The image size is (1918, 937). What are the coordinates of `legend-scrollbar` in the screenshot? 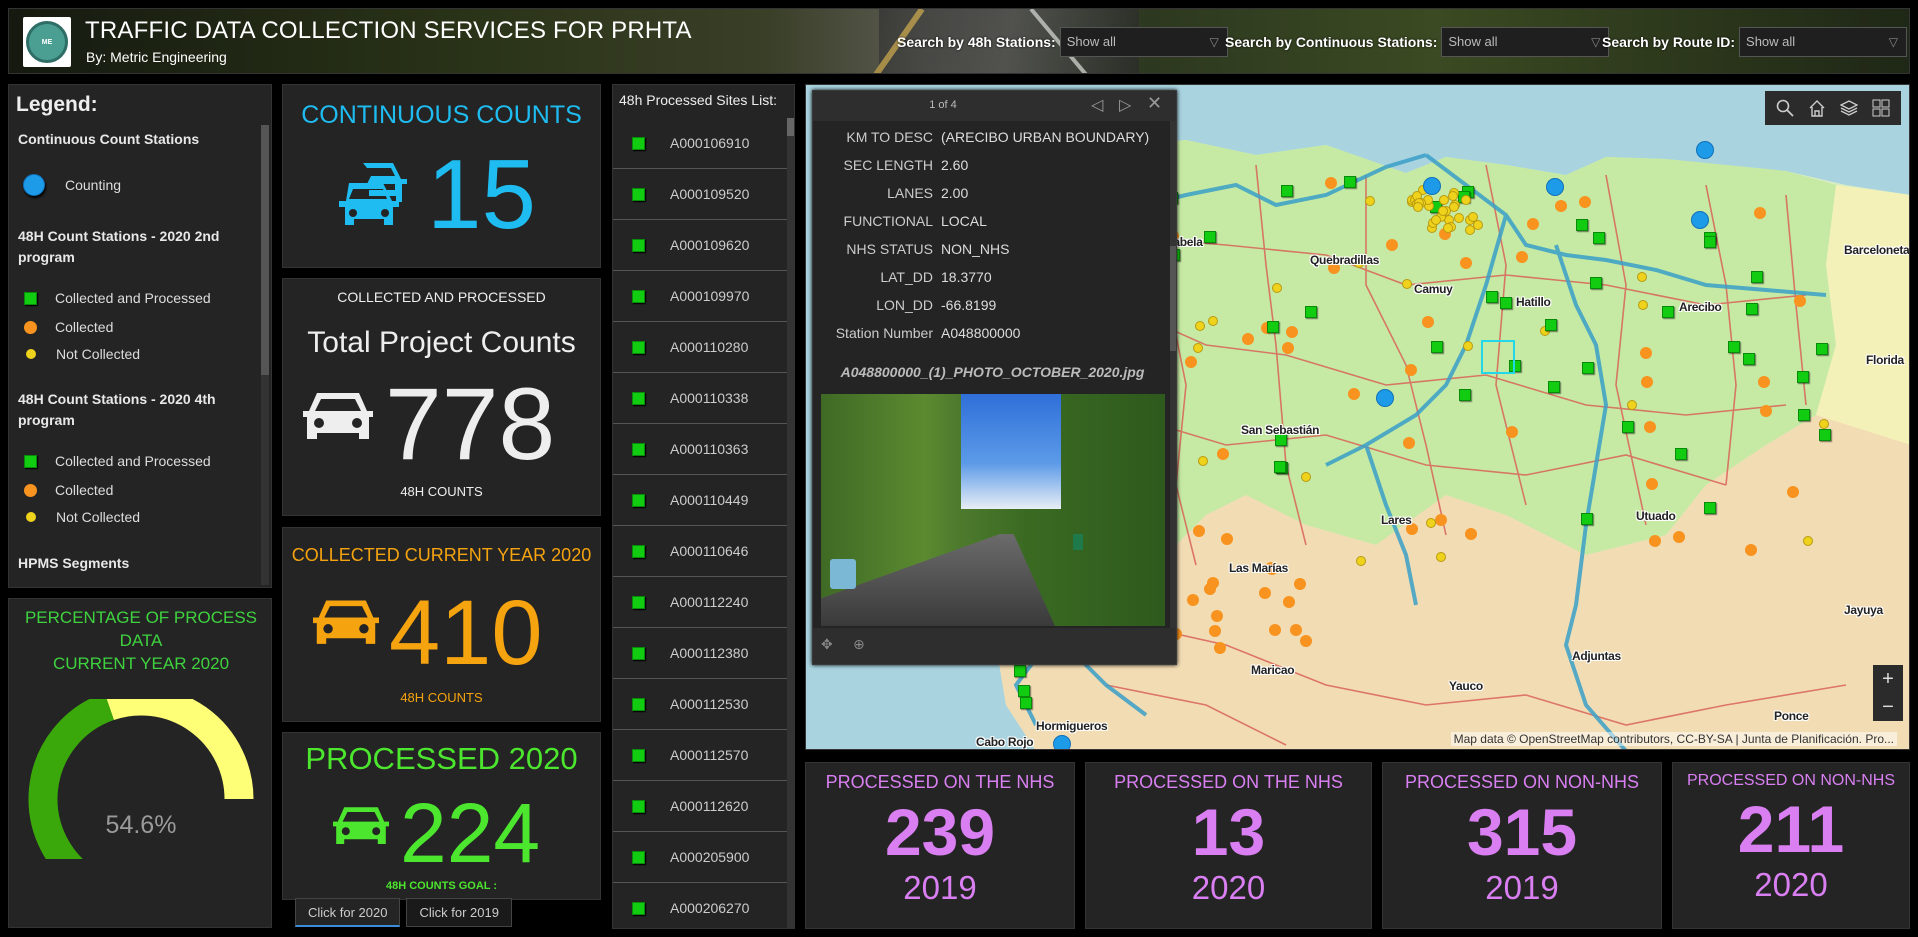 It's located at (265, 355).